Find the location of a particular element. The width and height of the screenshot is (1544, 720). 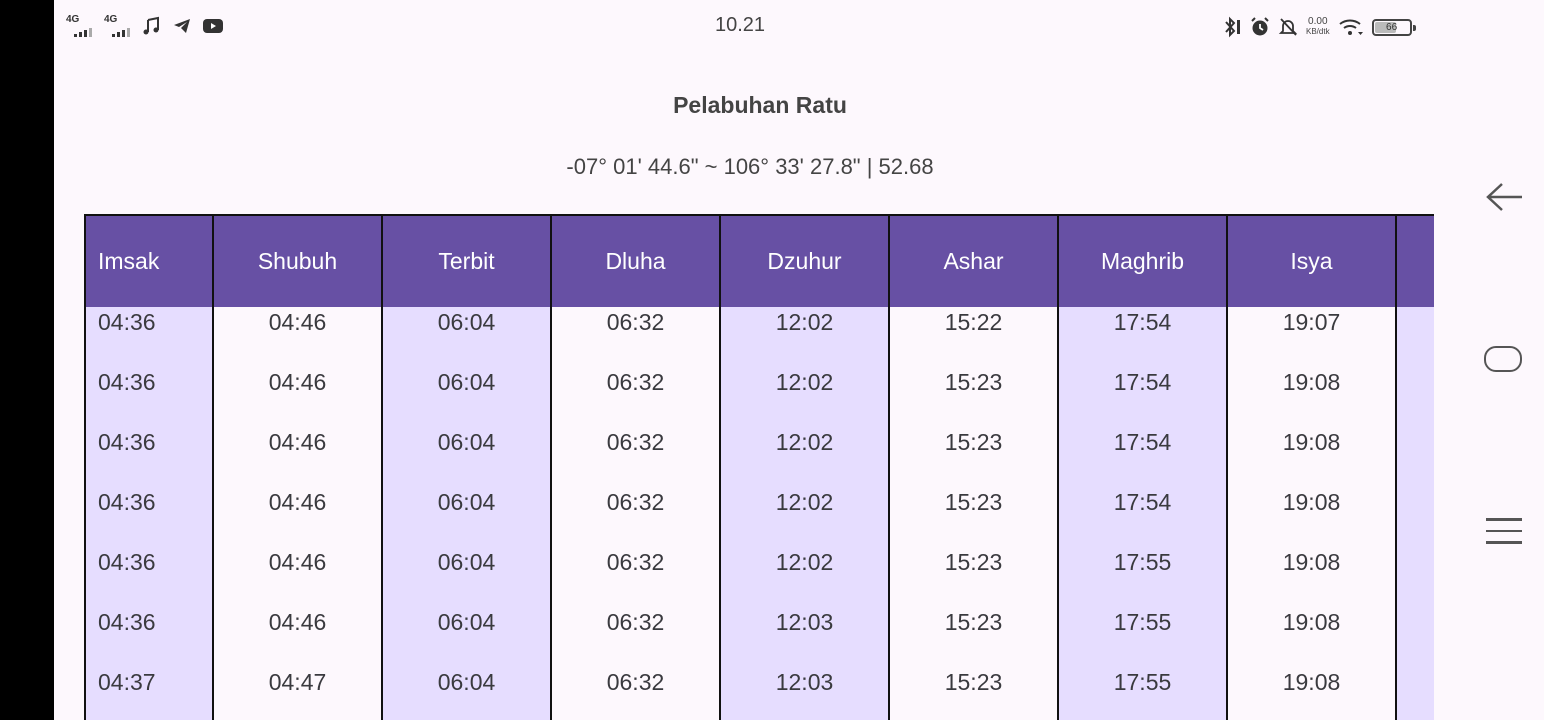

column-header-shubuh: Shubuh is located at coordinates (297, 261).